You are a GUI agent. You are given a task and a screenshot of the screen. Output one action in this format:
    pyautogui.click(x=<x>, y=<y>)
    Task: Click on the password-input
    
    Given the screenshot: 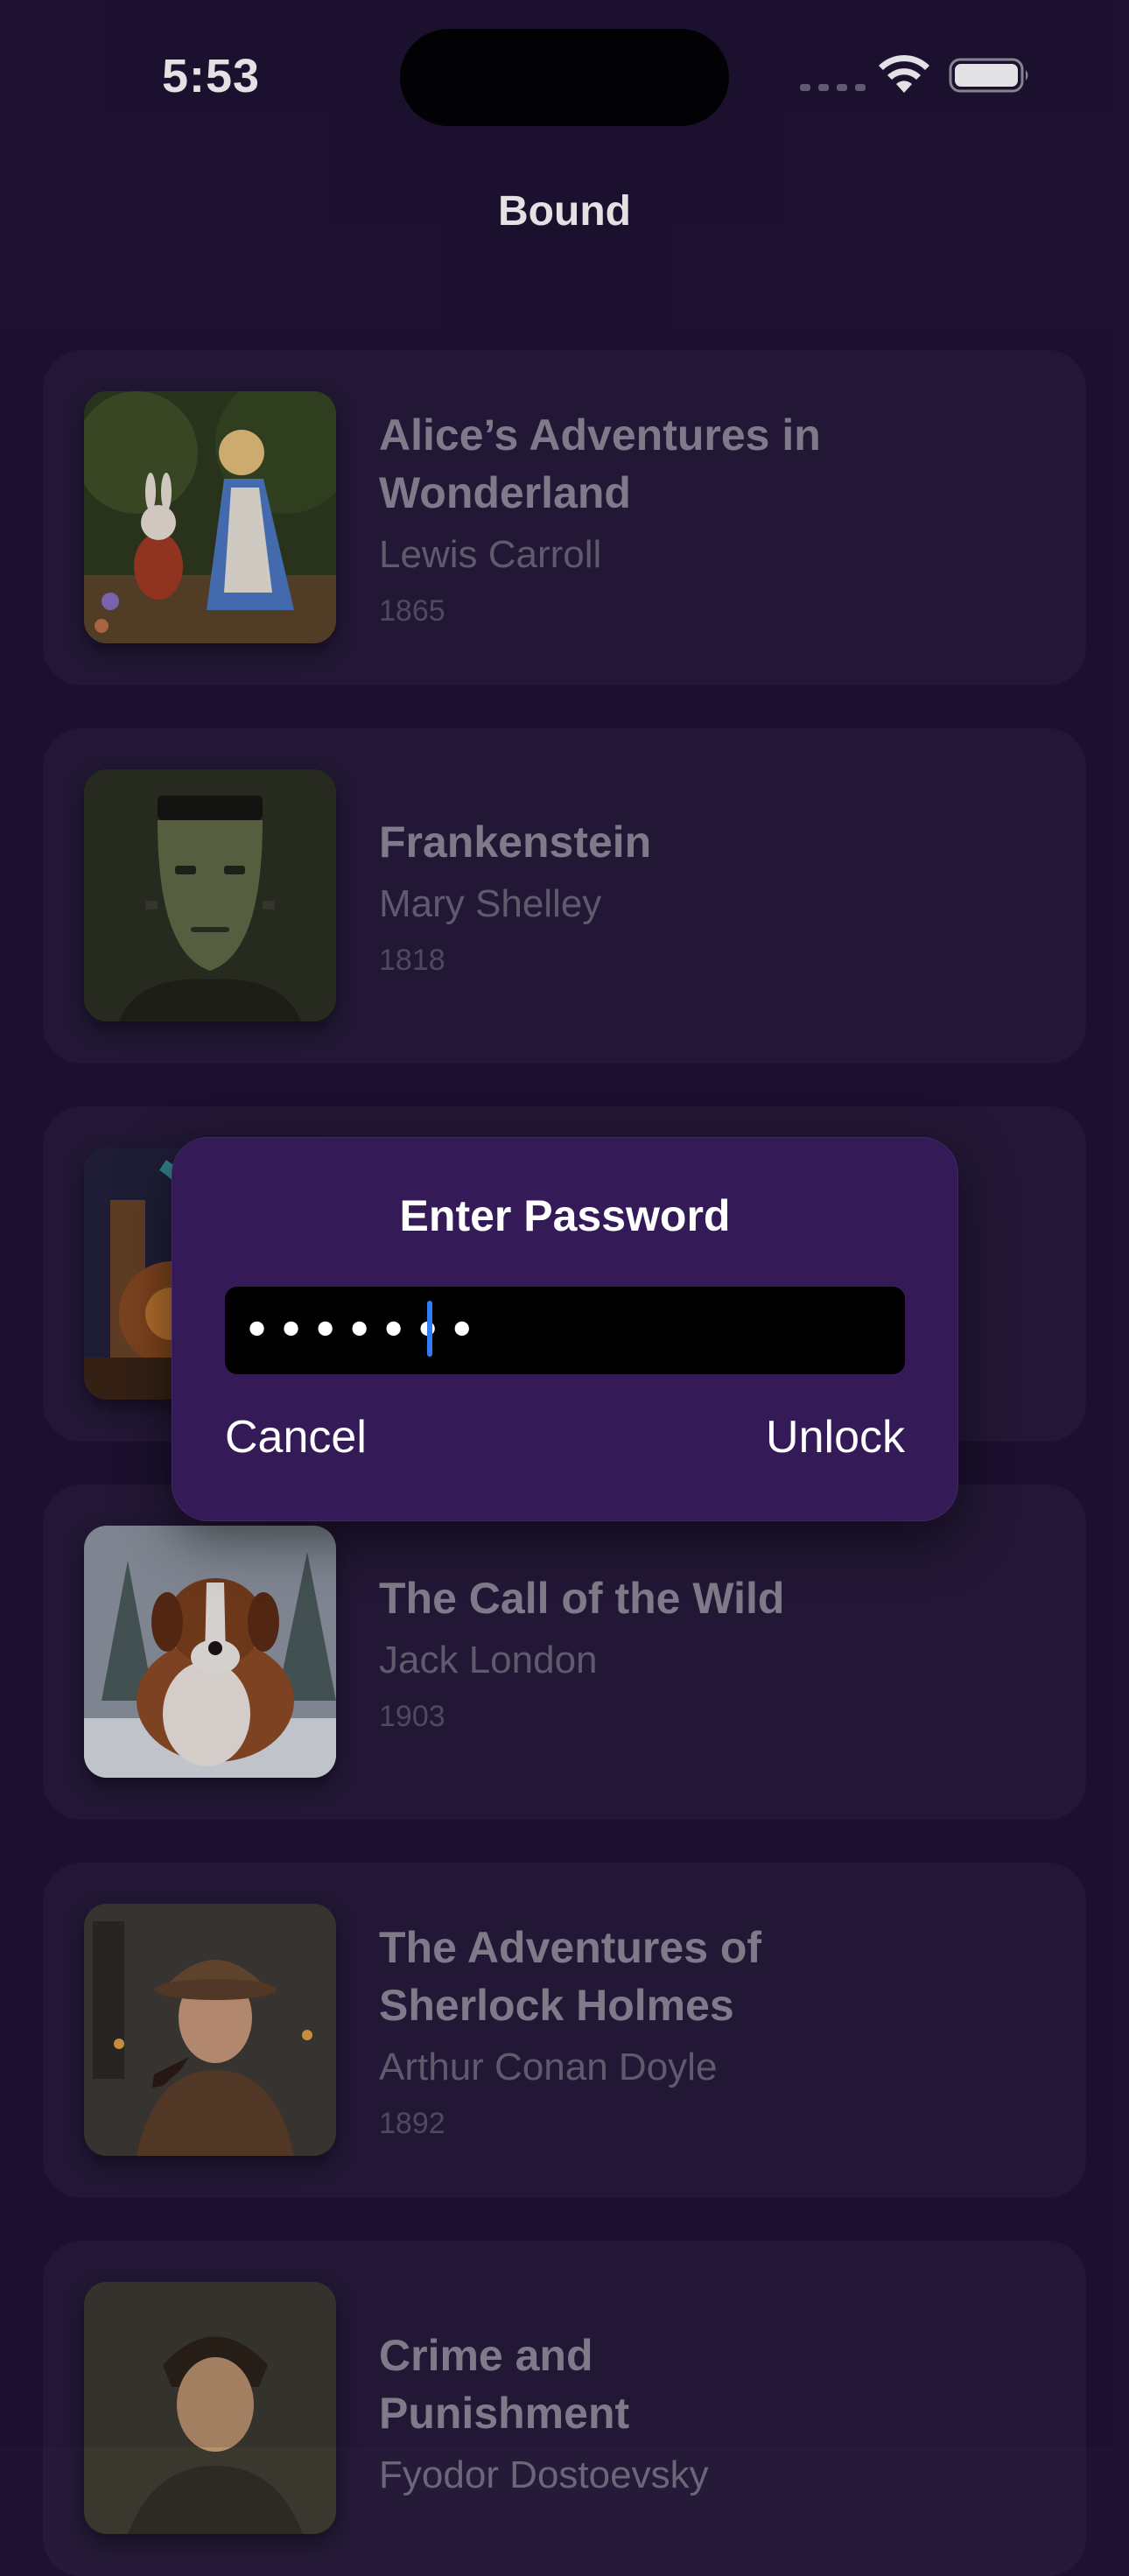 What is the action you would take?
    pyautogui.click(x=565, y=1330)
    